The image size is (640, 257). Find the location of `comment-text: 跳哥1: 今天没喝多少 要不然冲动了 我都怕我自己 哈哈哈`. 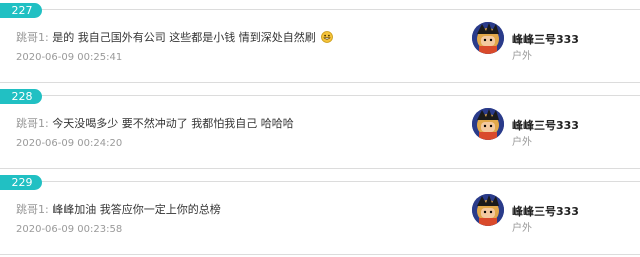

comment-text: 跳哥1: 今天没喝多少 要不然冲动了 我都怕我自己 哈哈哈 is located at coordinates (238, 124).